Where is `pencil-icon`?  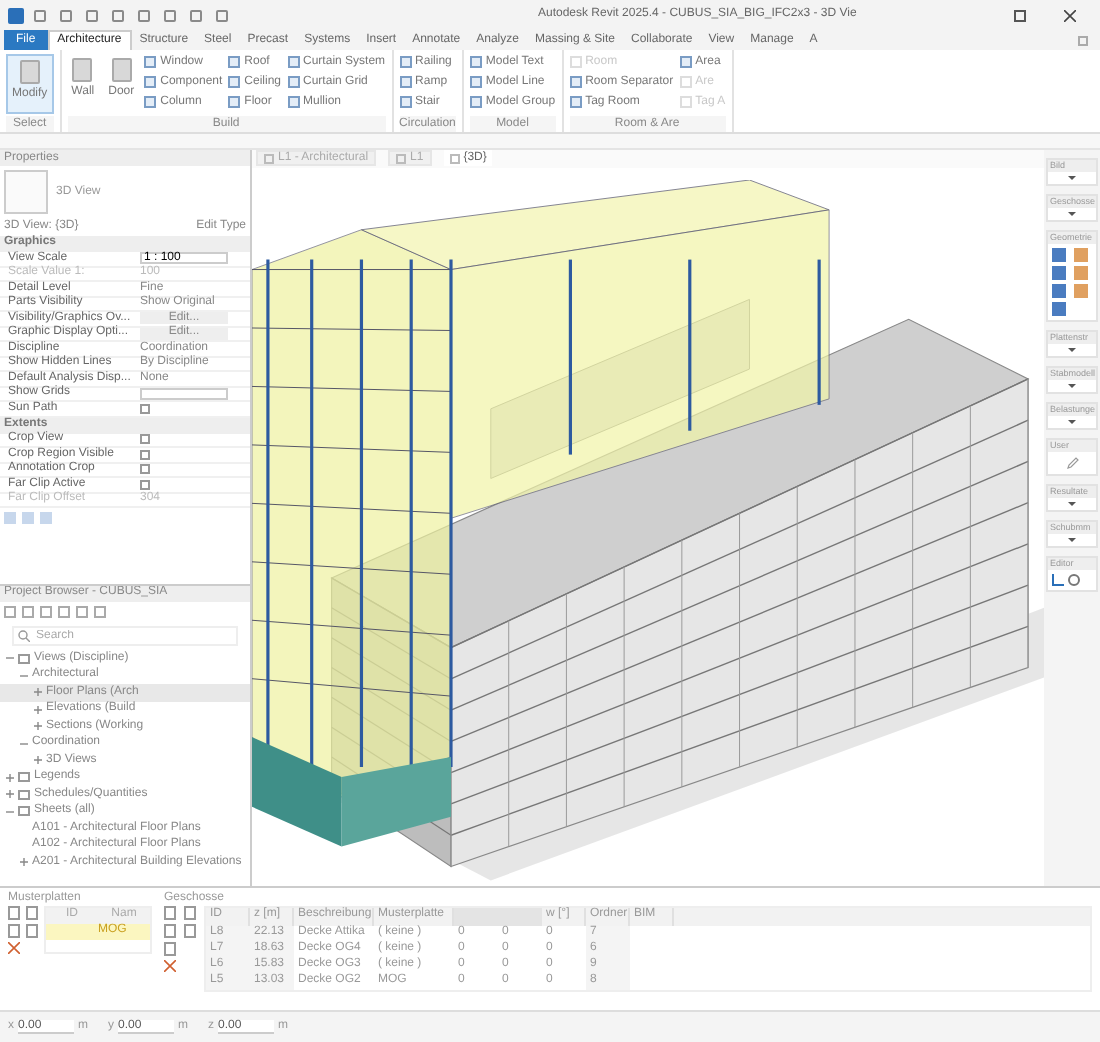
pencil-icon is located at coordinates (1072, 463).